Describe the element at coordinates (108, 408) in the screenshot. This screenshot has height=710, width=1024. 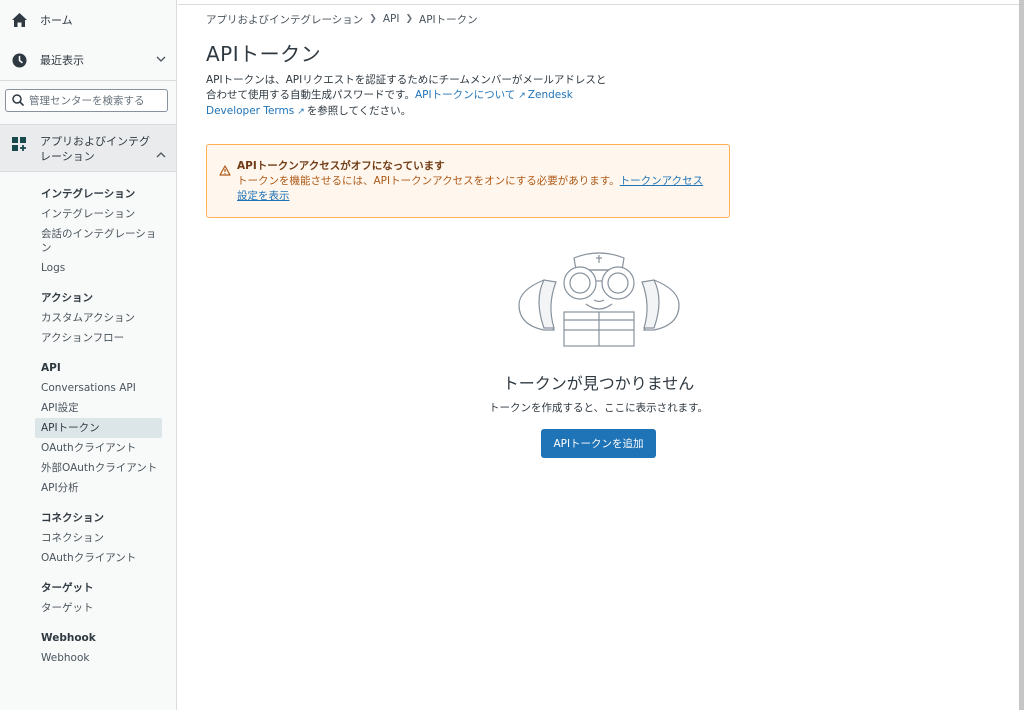
I see `sidebar-item-api-settings: API設定` at that location.